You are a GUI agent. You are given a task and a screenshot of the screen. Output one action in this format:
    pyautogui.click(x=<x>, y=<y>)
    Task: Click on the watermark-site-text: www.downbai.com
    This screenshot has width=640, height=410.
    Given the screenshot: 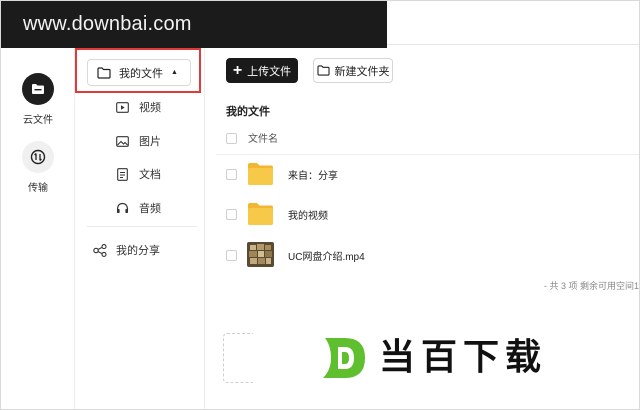 What is the action you would take?
    pyautogui.click(x=107, y=24)
    